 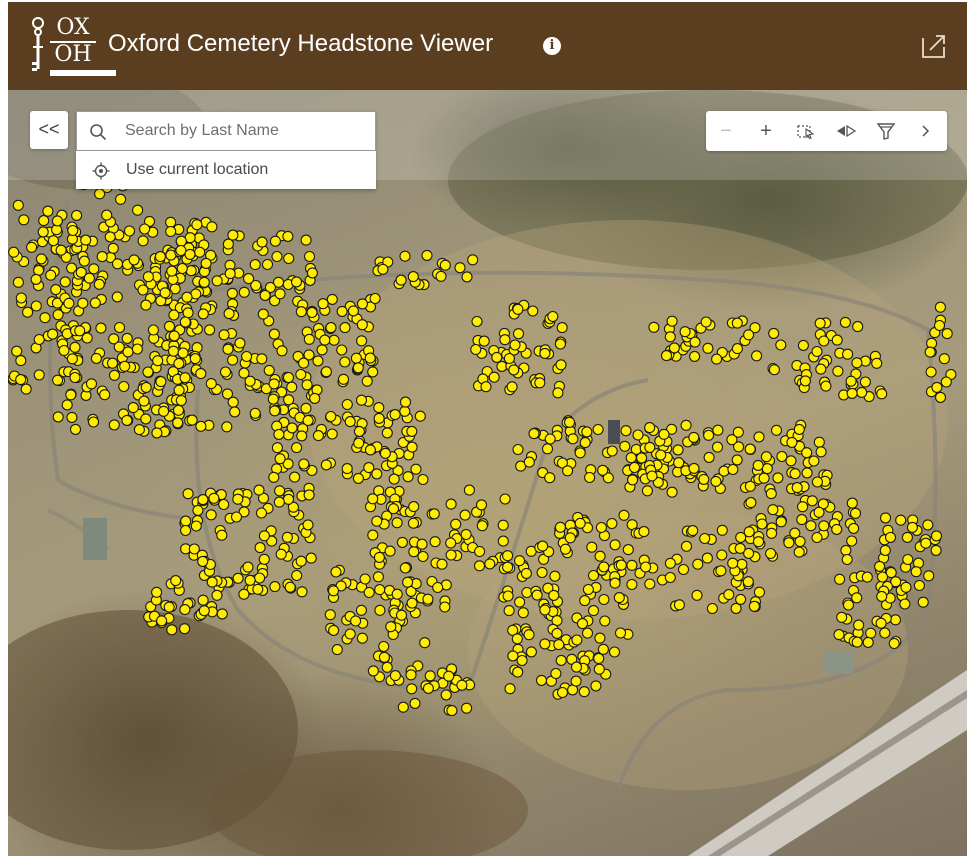 What do you see at coordinates (197, 169) in the screenshot?
I see `use-current-location-label: Use current location` at bounding box center [197, 169].